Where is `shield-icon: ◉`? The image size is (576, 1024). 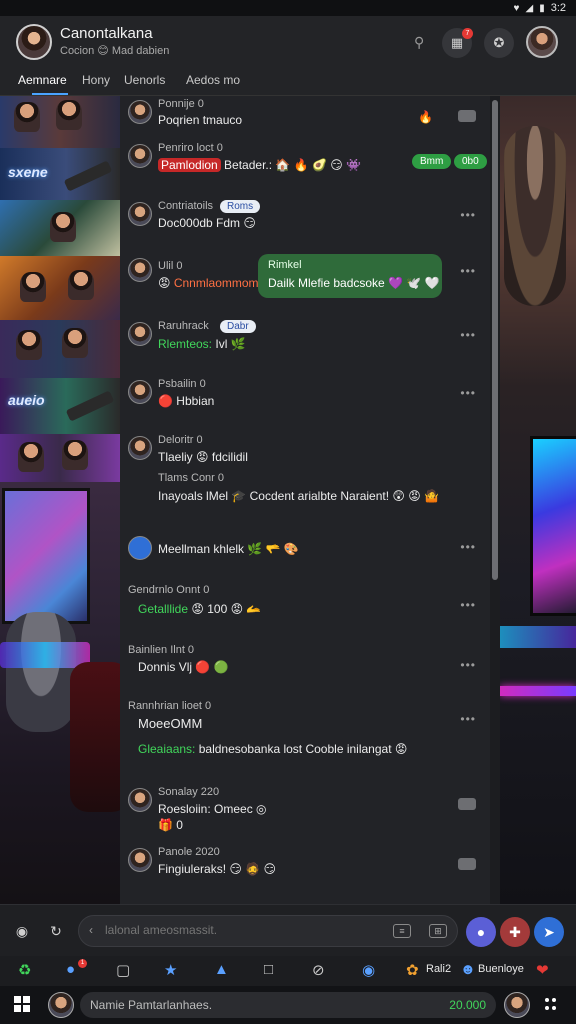 shield-icon: ◉ is located at coordinates (368, 970).